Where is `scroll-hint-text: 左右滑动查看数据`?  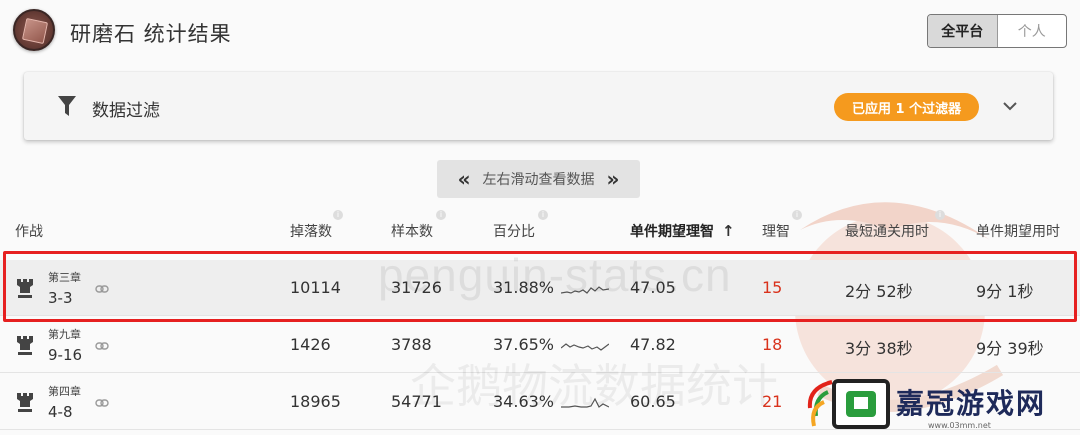
scroll-hint-text: 左右滑动查看数据 is located at coordinates (538, 180).